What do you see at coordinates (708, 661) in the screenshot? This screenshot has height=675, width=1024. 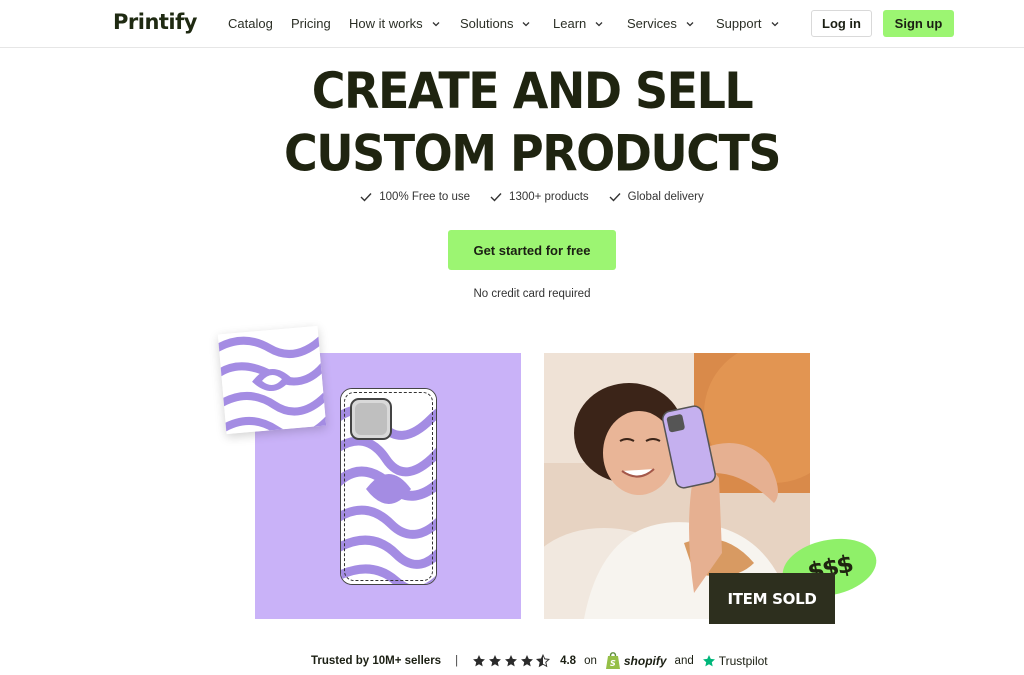 I see `trustpilot-star-icon` at bounding box center [708, 661].